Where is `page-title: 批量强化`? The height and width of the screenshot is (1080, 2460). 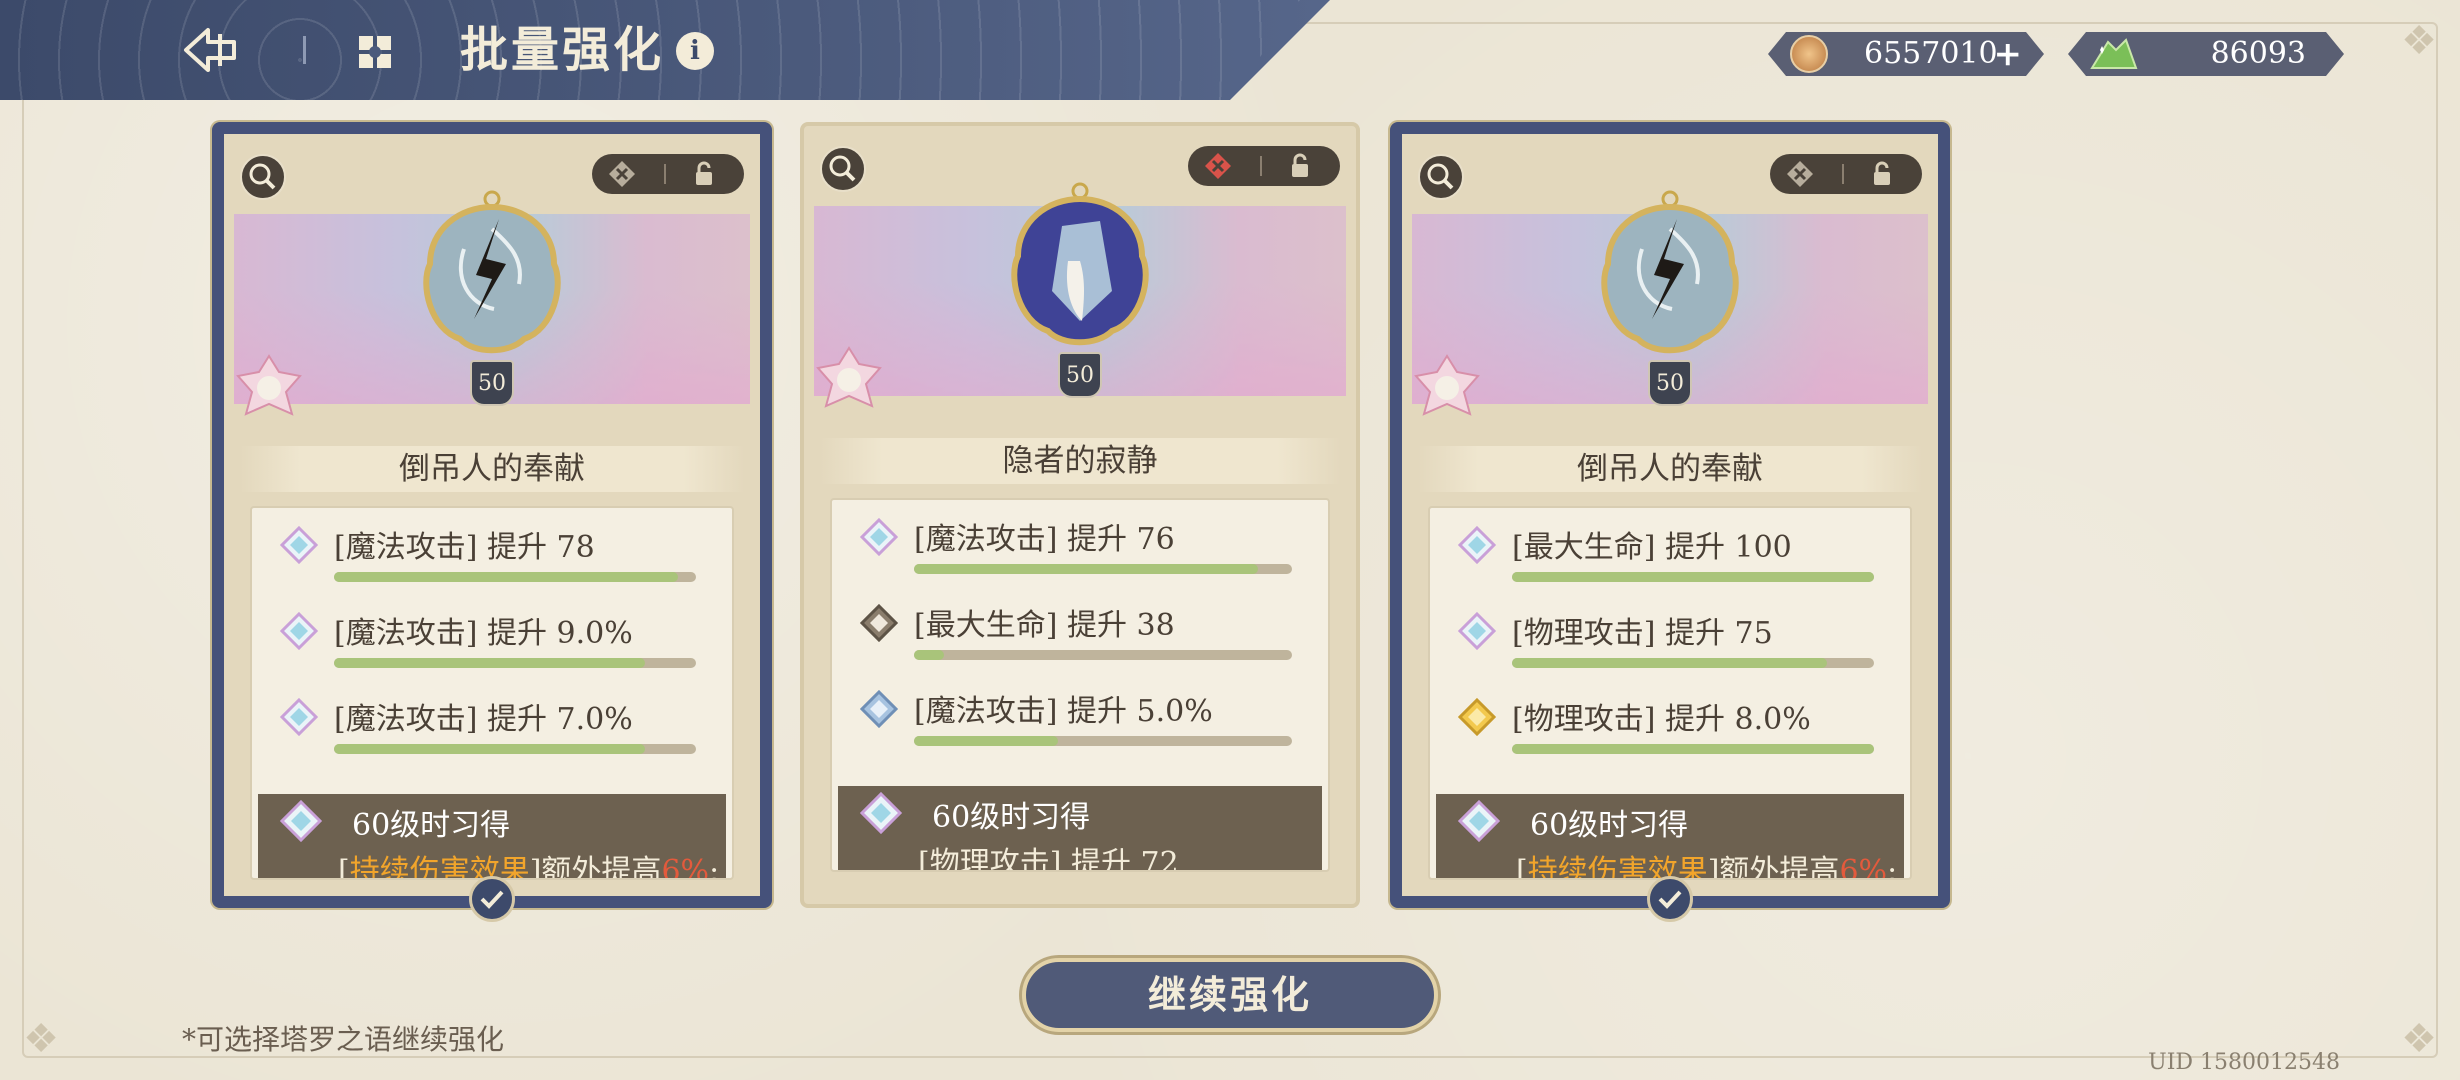
page-title: 批量强化 is located at coordinates (562, 50).